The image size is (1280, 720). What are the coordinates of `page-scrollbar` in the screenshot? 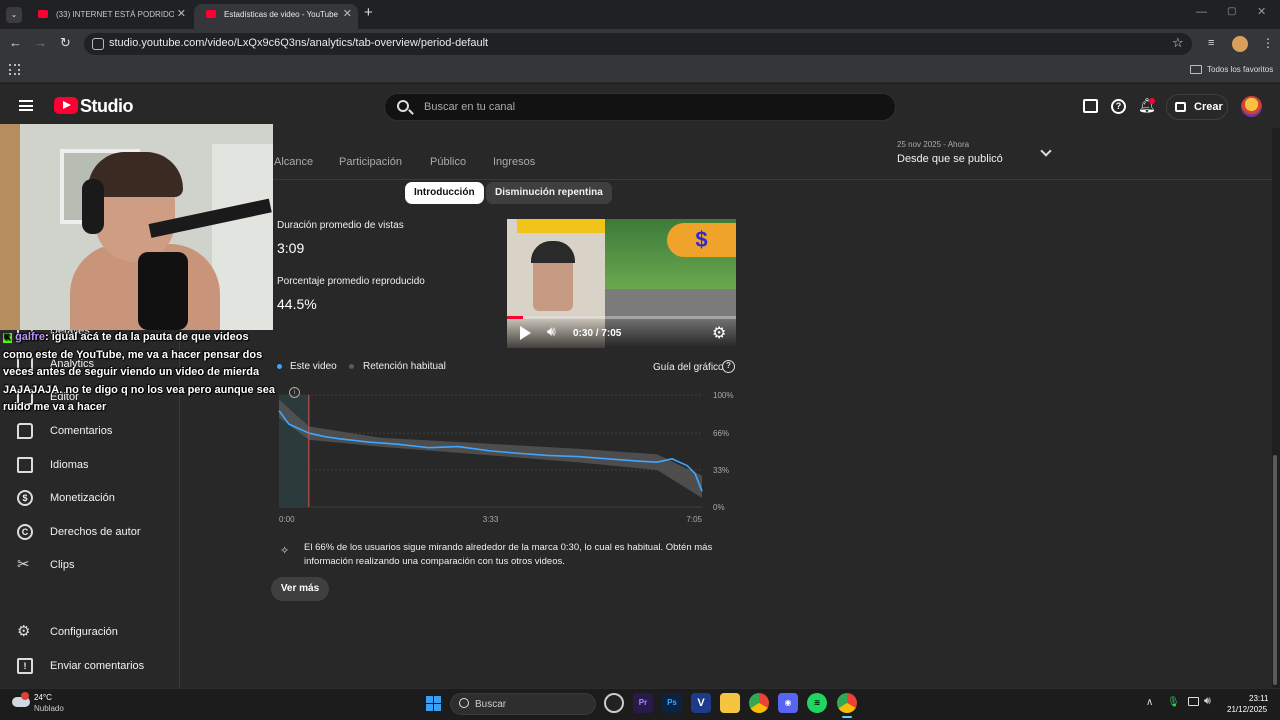 It's located at (1275, 570).